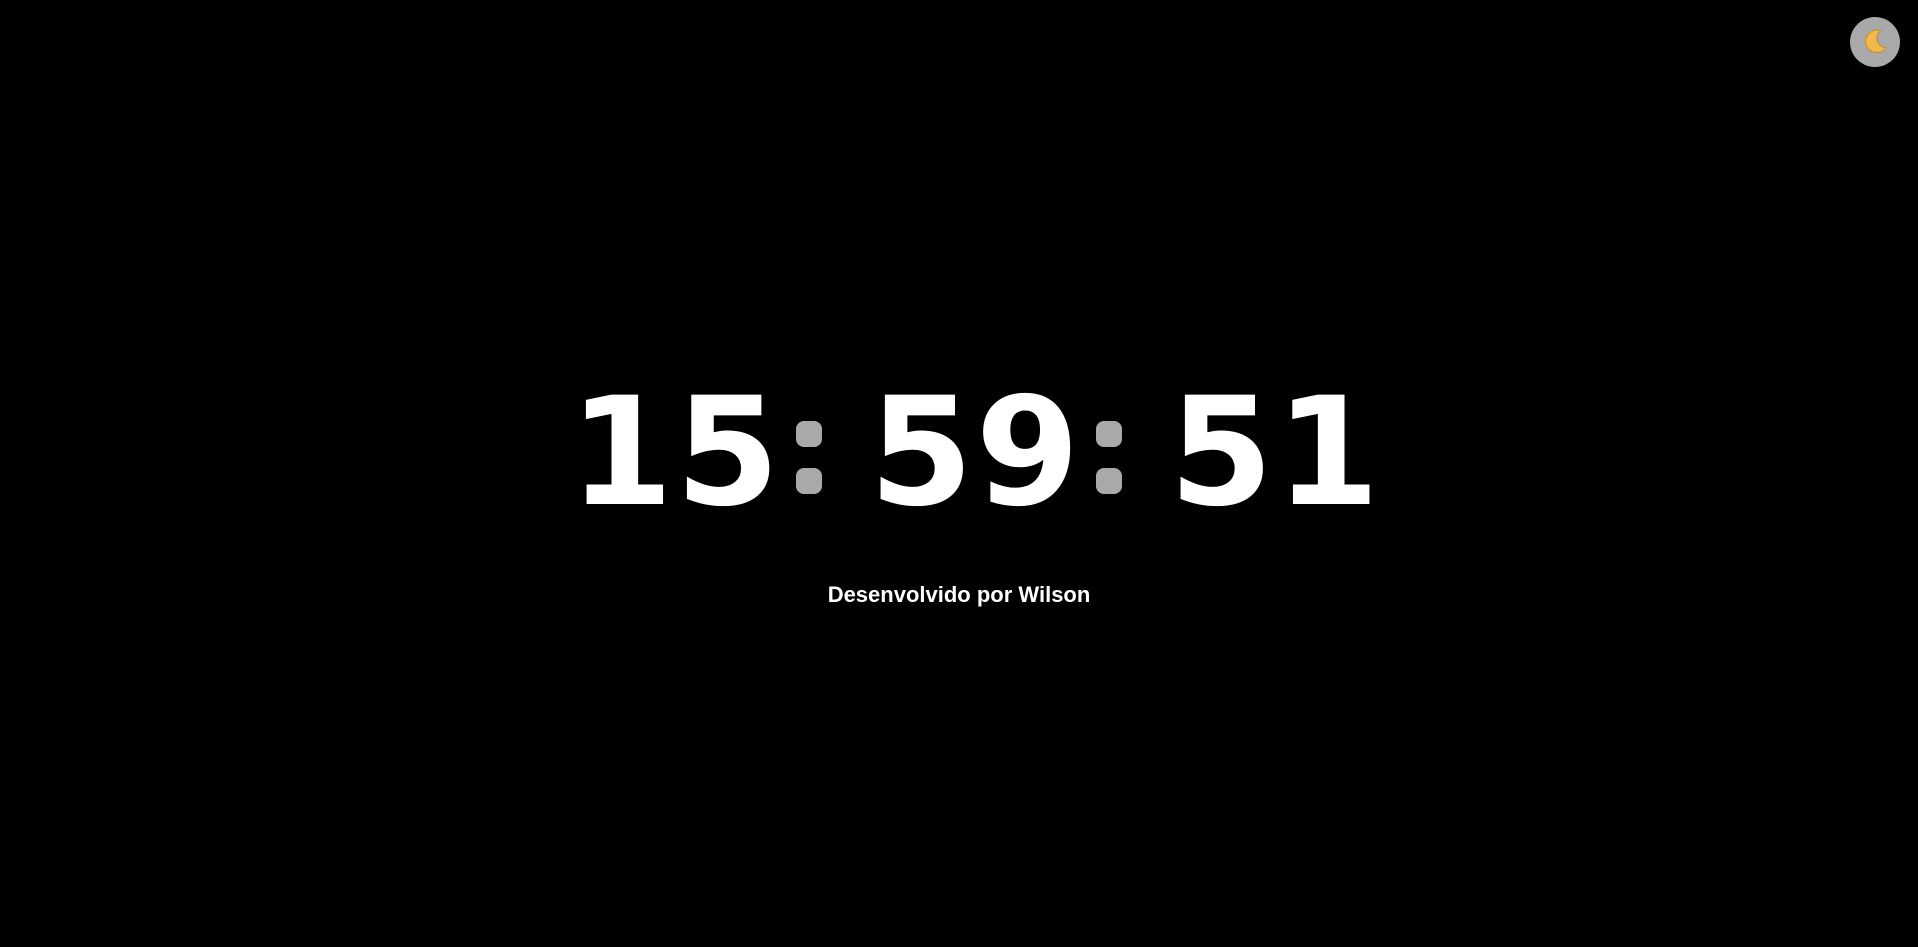 The height and width of the screenshot is (947, 1918). Describe the element at coordinates (675, 453) in the screenshot. I see `clock-hours: 15` at that location.